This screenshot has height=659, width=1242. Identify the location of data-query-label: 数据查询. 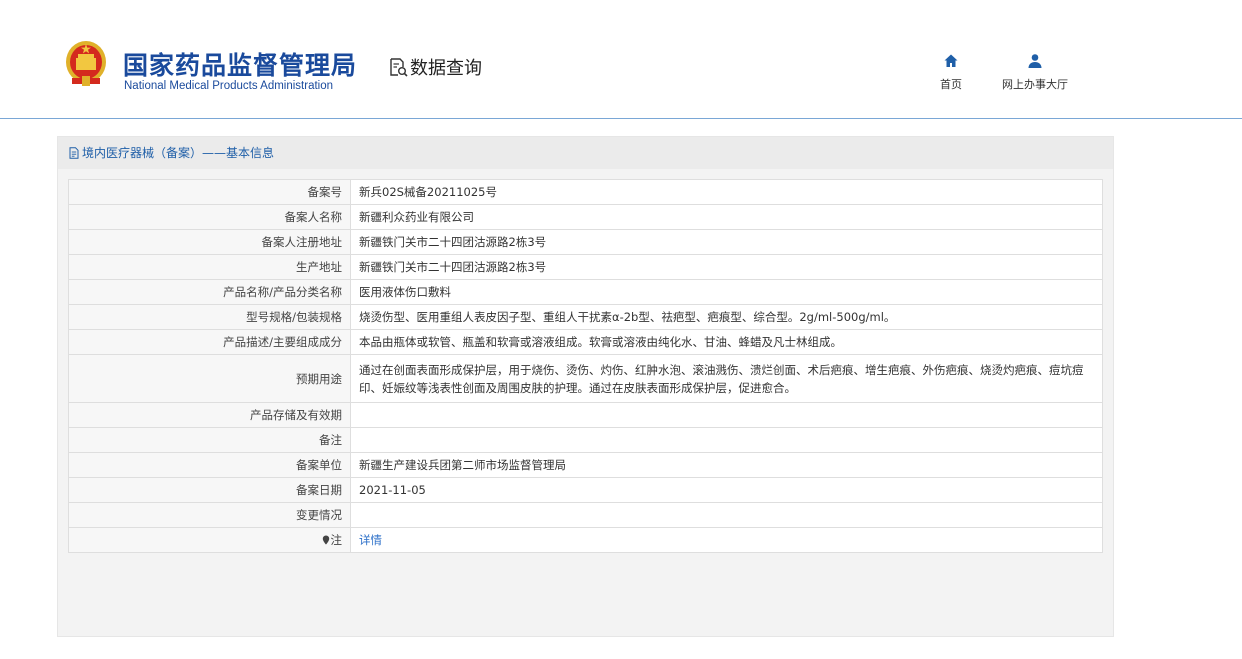
(446, 68).